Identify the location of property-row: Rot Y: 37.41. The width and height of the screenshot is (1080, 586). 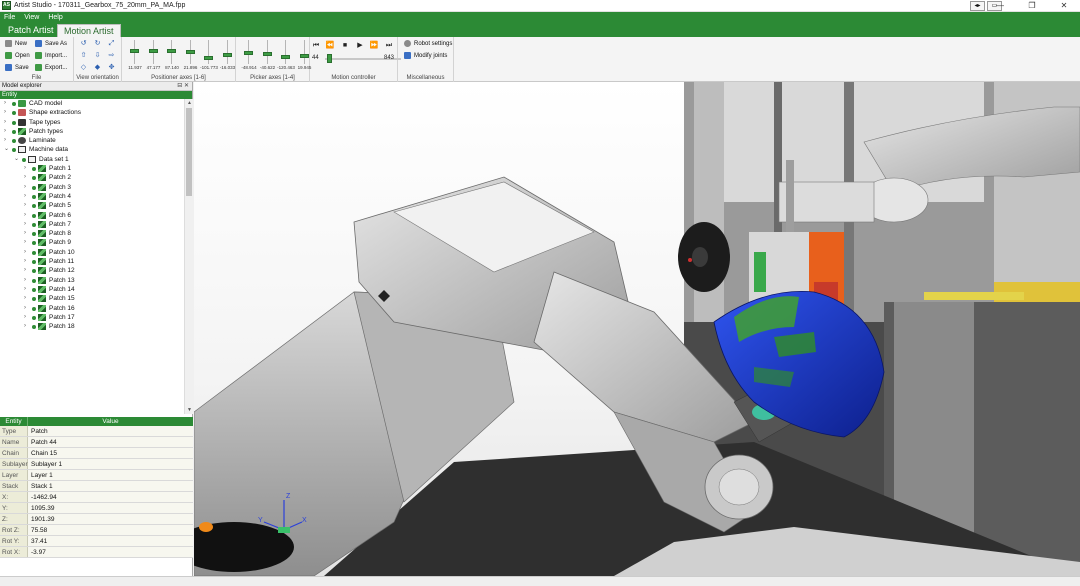
(96, 541).